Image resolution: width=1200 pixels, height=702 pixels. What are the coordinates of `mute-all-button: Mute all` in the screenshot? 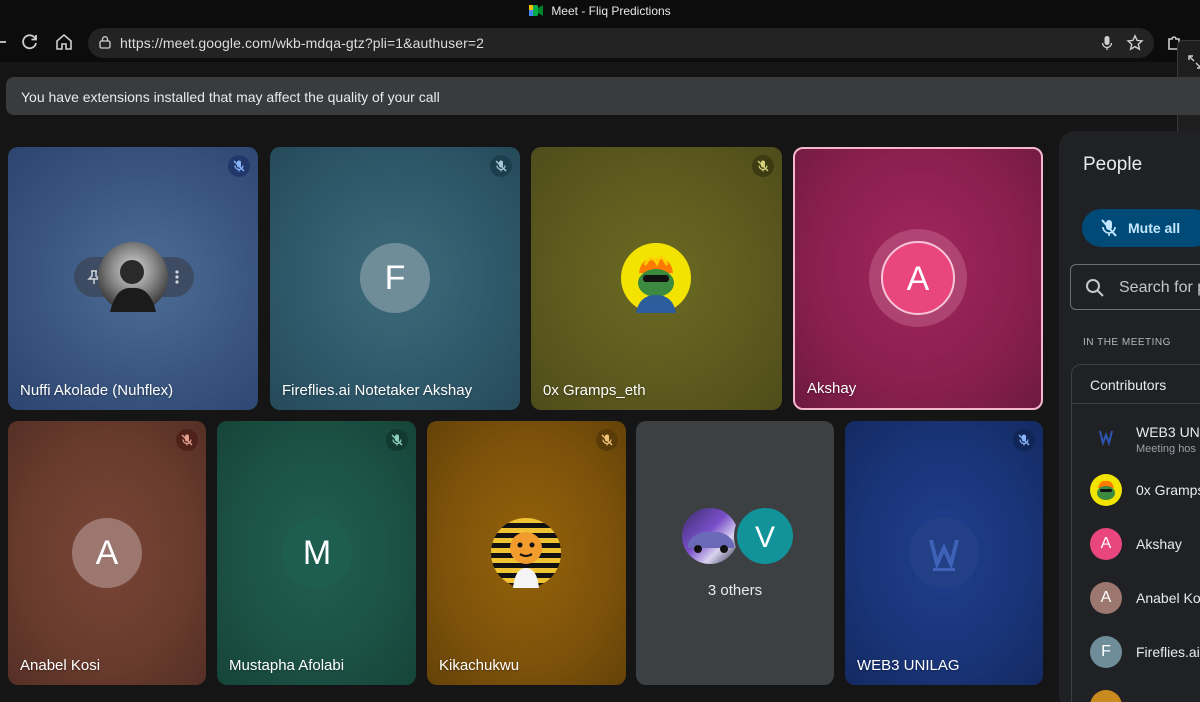 It's located at (1141, 228).